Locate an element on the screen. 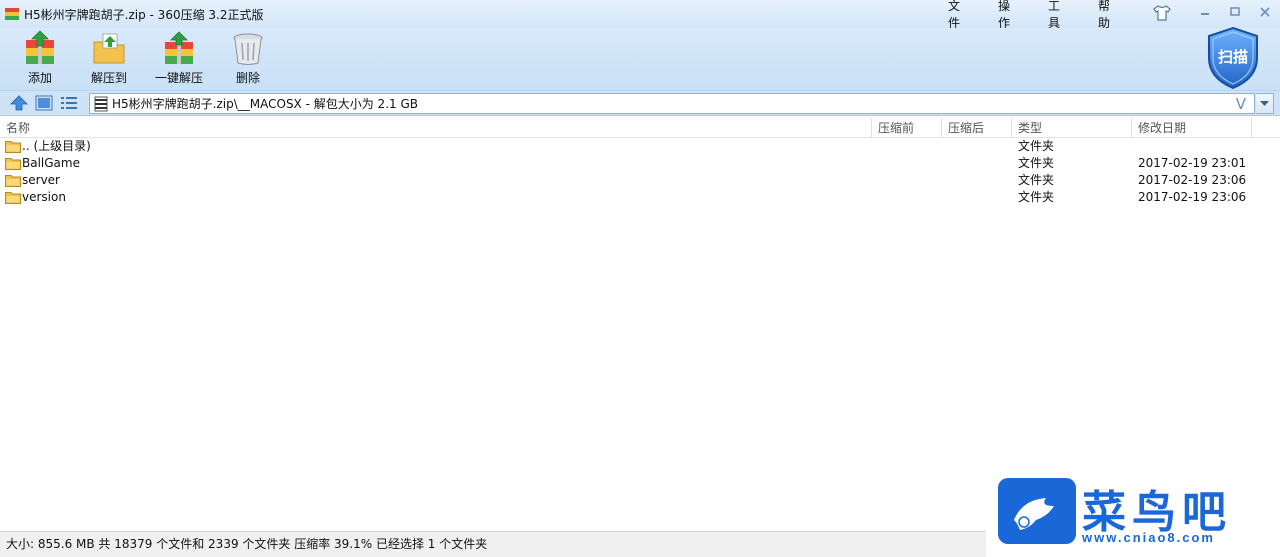 Image resolution: width=1280 pixels, height=557 pixels. archive-app-icon is located at coordinates (12, 14).